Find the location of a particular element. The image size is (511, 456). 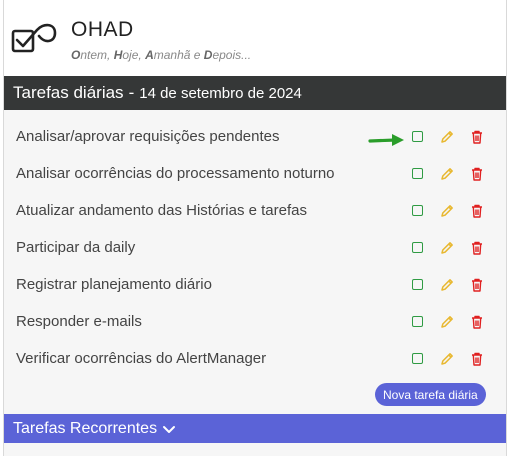

task-label: Participar da daily is located at coordinates (76, 247).